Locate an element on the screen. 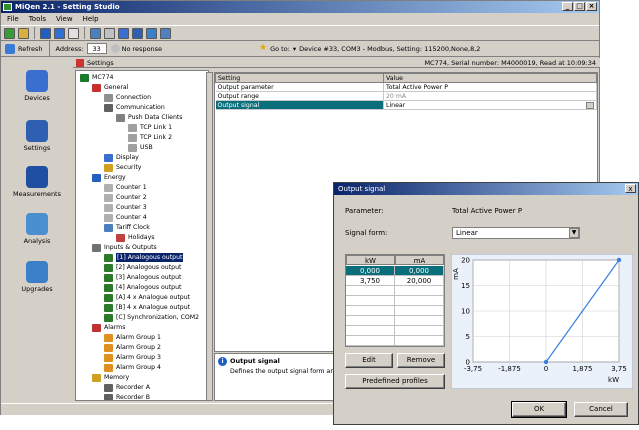 The height and width of the screenshot is (430, 639). tree-scrollbar is located at coordinates (209, 236).